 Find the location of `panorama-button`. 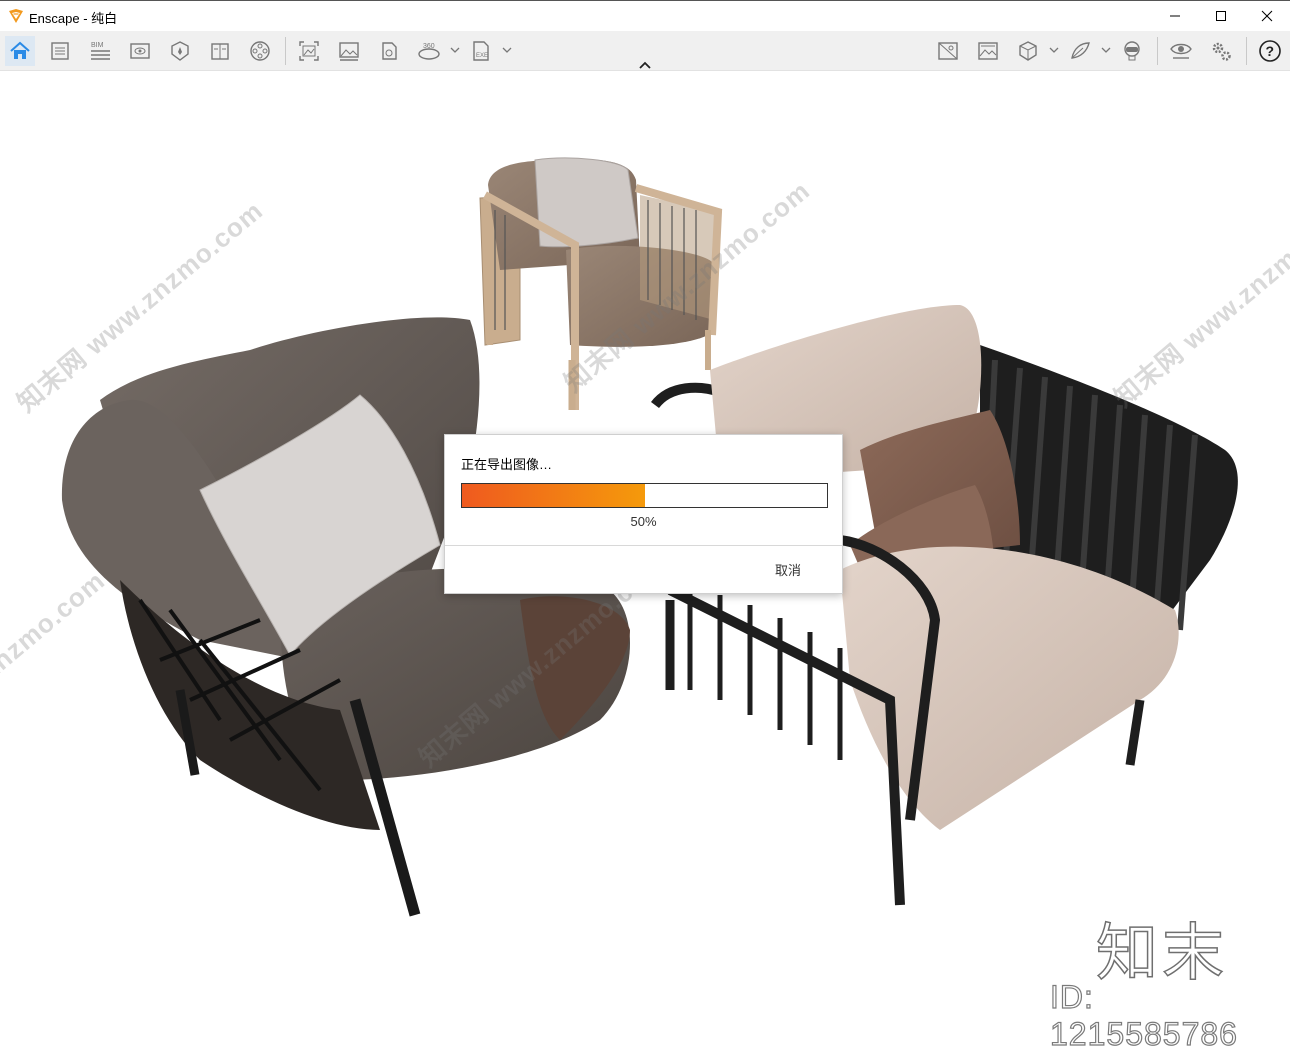

panorama-button is located at coordinates (389, 51).